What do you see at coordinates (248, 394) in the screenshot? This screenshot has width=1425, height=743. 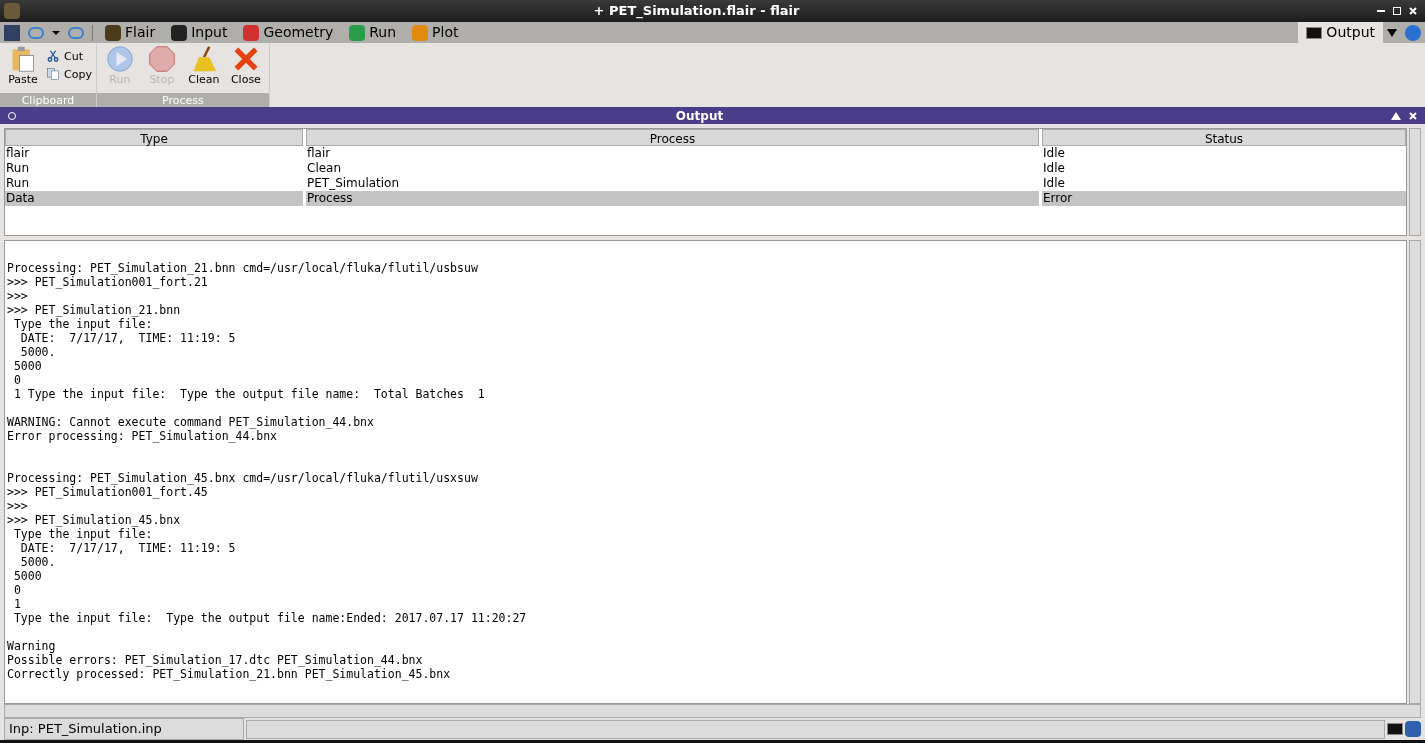 I see `log-line: 1 Type the input file: Type the output file name: Total Batches 1` at bounding box center [248, 394].